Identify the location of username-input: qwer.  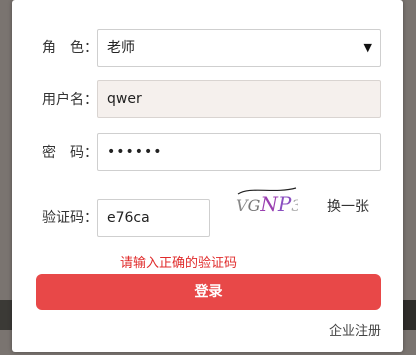
(239, 99).